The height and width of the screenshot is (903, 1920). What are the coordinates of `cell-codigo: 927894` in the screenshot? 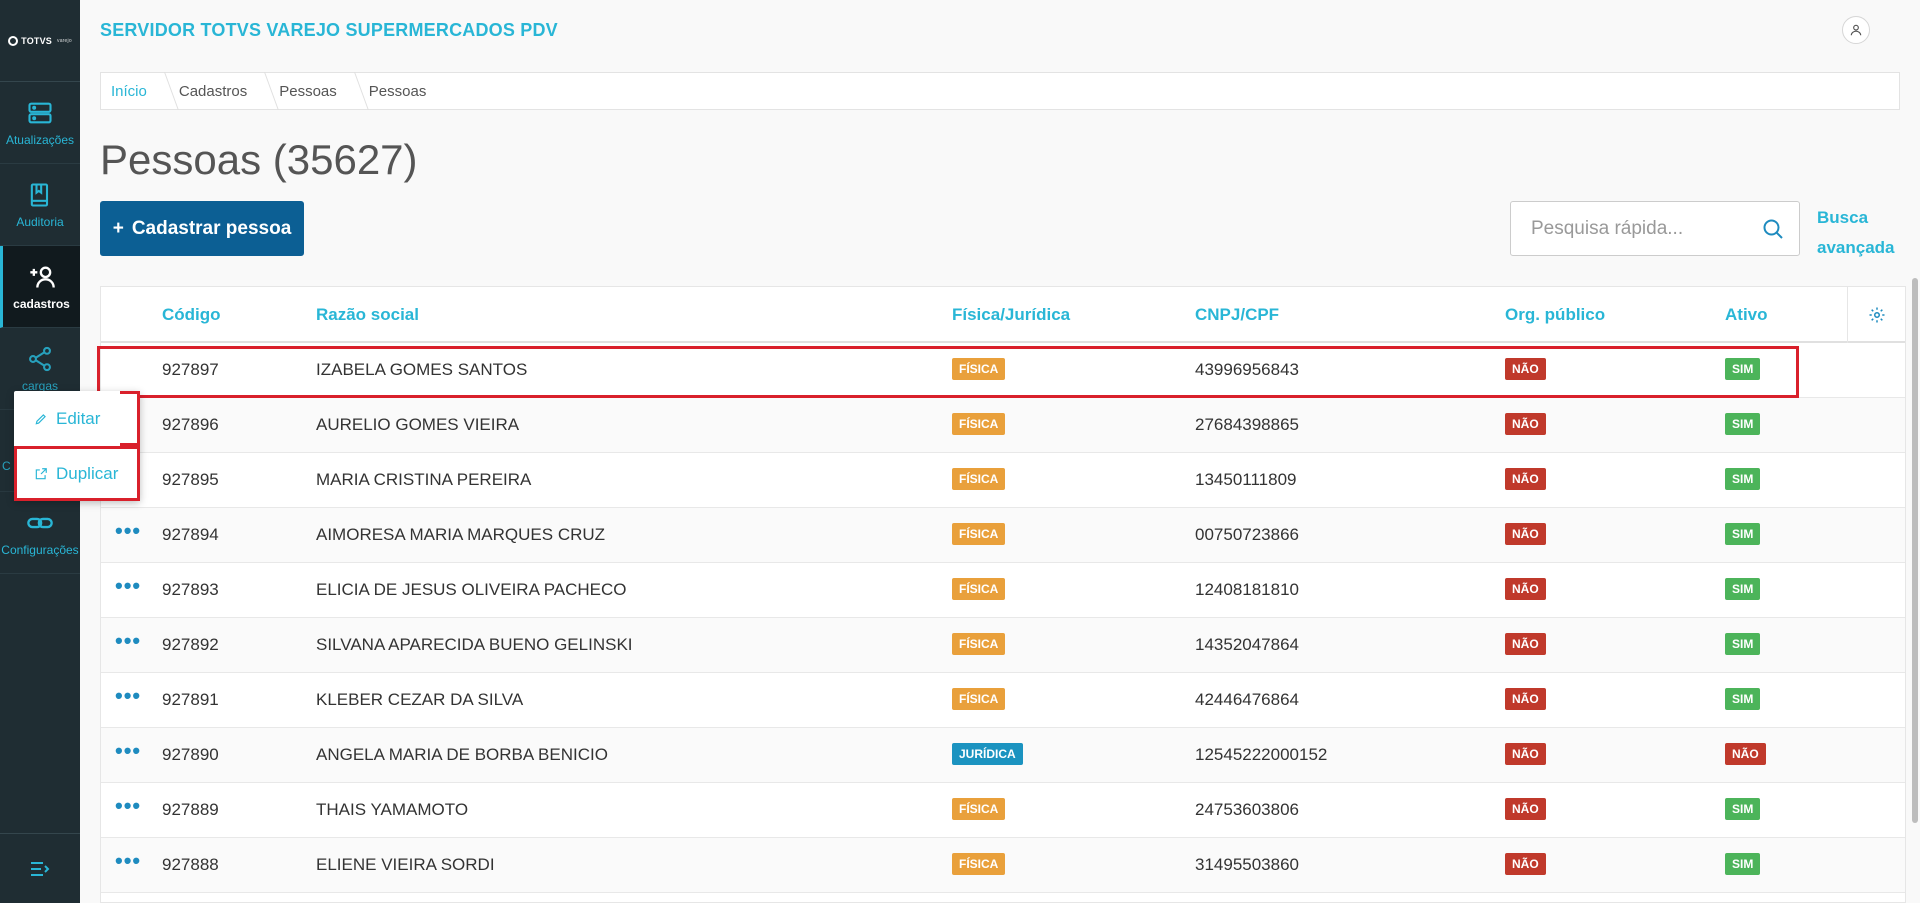 It's located at (190, 534).